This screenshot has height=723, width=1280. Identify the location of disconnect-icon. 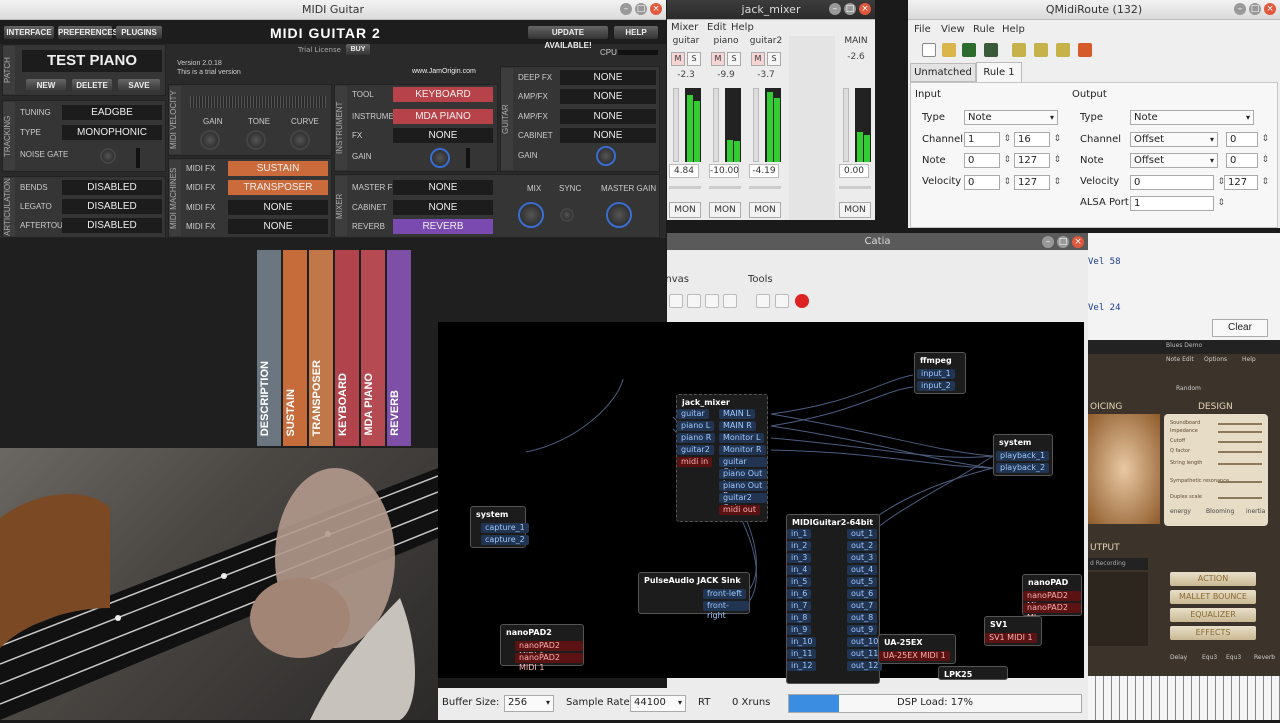
(763, 301).